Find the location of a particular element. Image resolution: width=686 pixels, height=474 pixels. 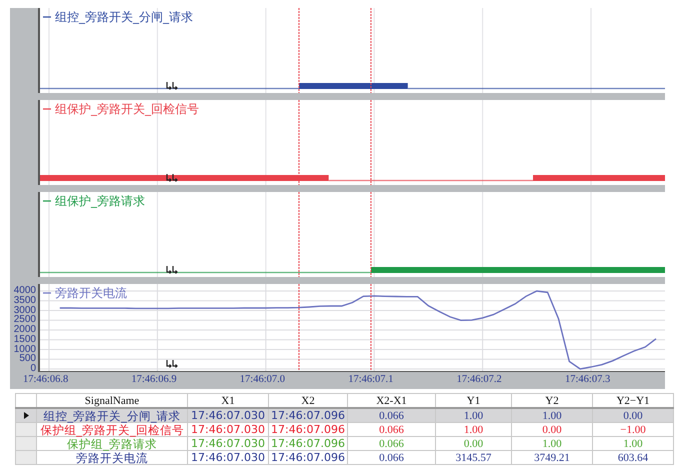

y-tick-label: 1500 is located at coordinates (25, 339).